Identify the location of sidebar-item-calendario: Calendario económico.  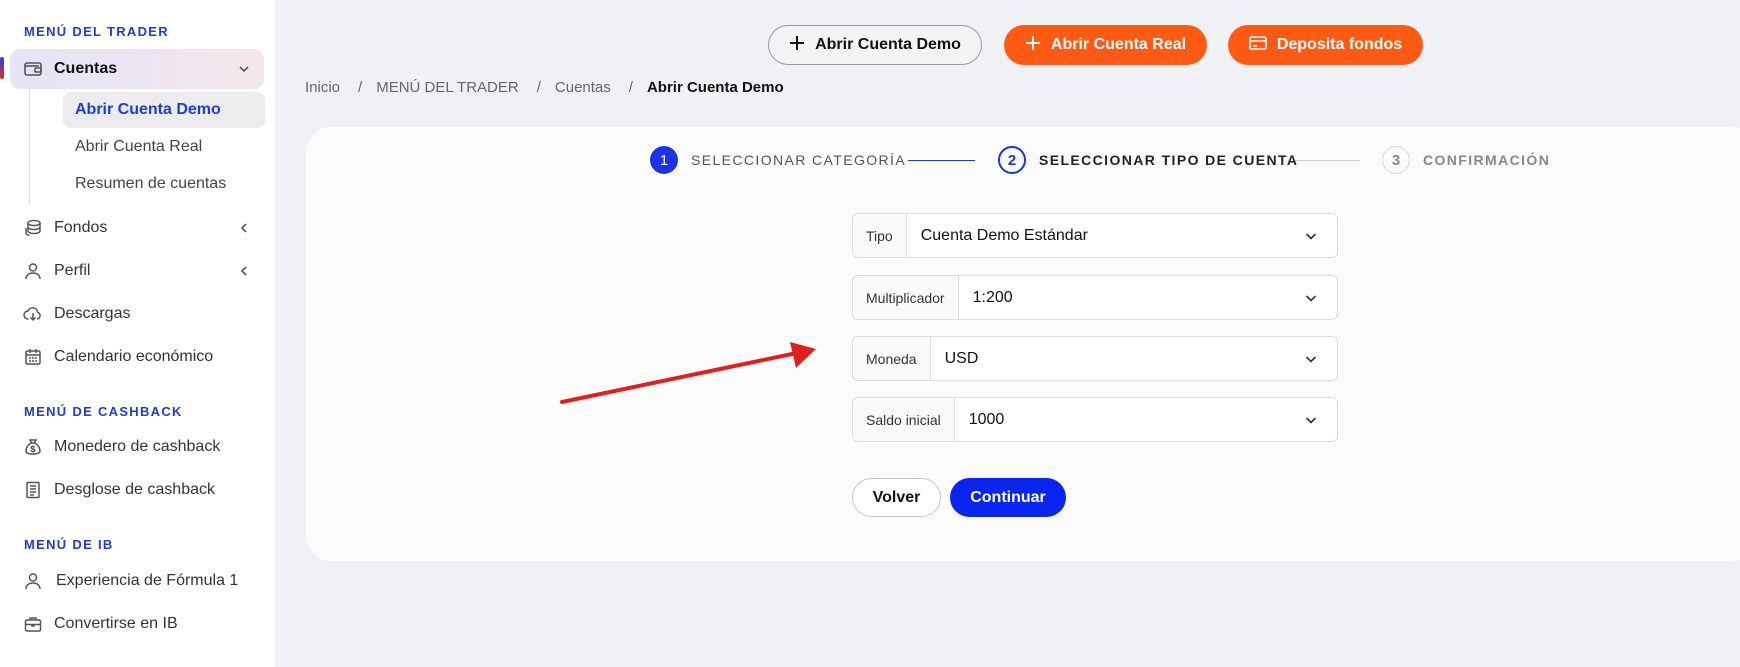
(137, 357).